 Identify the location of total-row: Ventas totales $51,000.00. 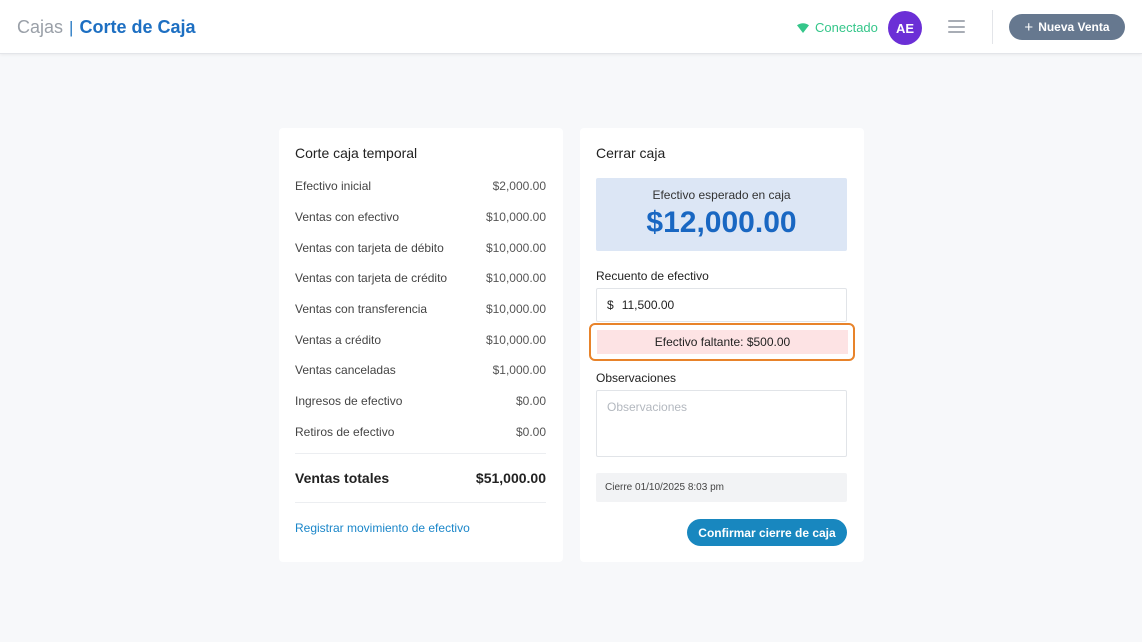
(420, 478).